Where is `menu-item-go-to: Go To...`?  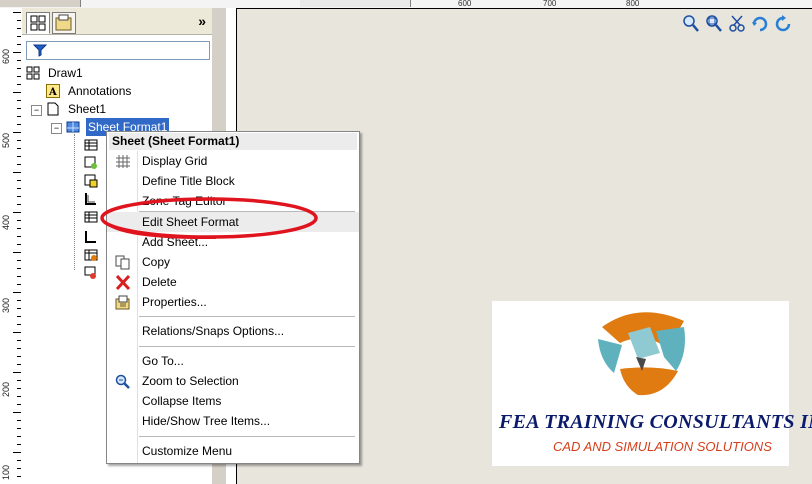
menu-item-go-to: Go To... is located at coordinates (233, 361).